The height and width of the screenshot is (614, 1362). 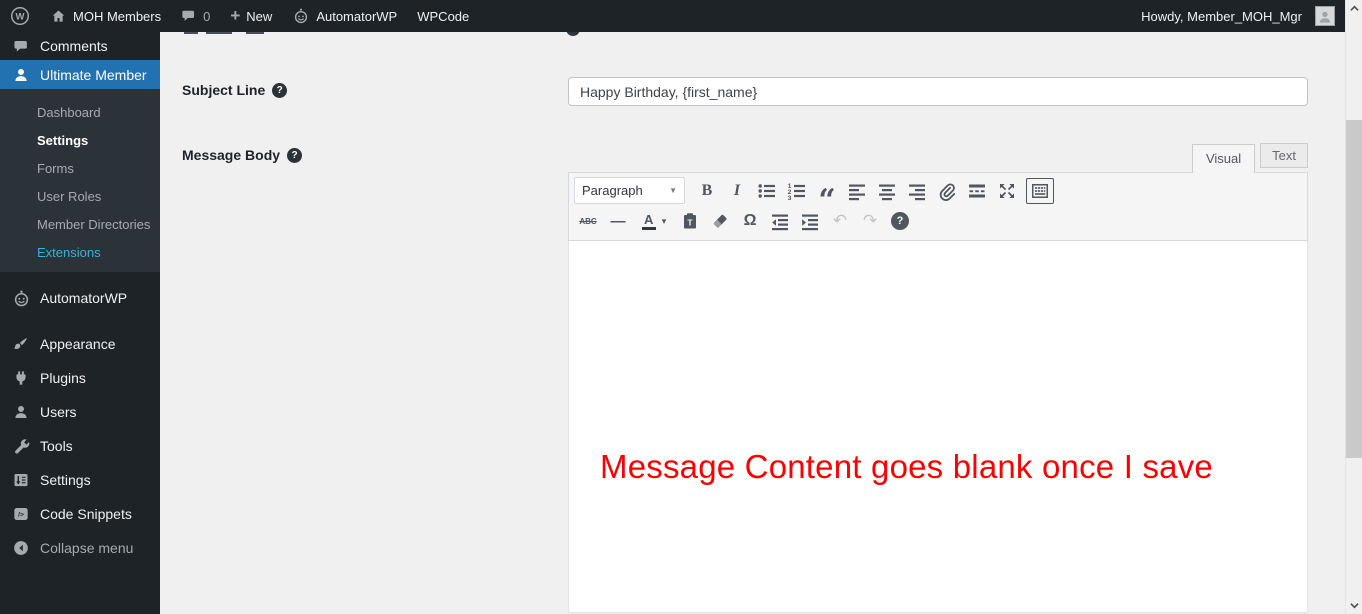 What do you see at coordinates (80, 446) in the screenshot?
I see `sidebar-item-tools: Tools` at bounding box center [80, 446].